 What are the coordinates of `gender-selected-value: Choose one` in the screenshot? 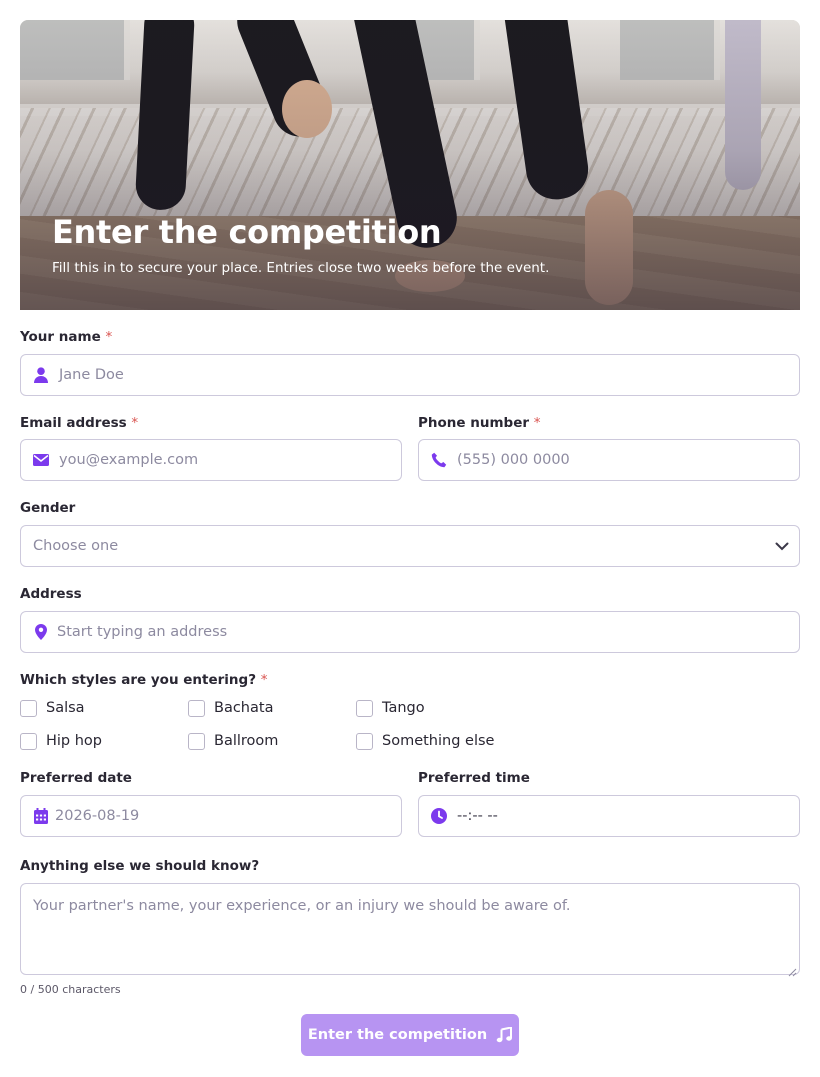 It's located at (76, 546).